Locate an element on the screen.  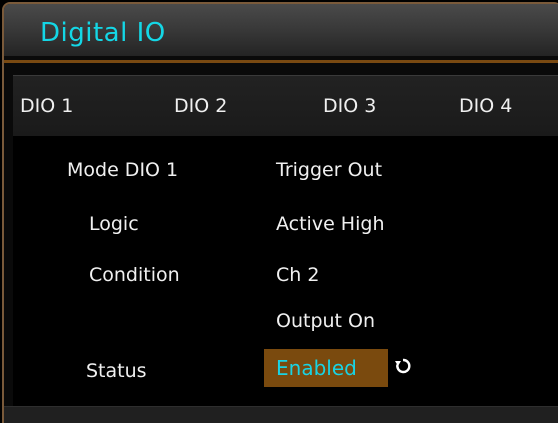
mode-label: Mode DIO 1 is located at coordinates (123, 170).